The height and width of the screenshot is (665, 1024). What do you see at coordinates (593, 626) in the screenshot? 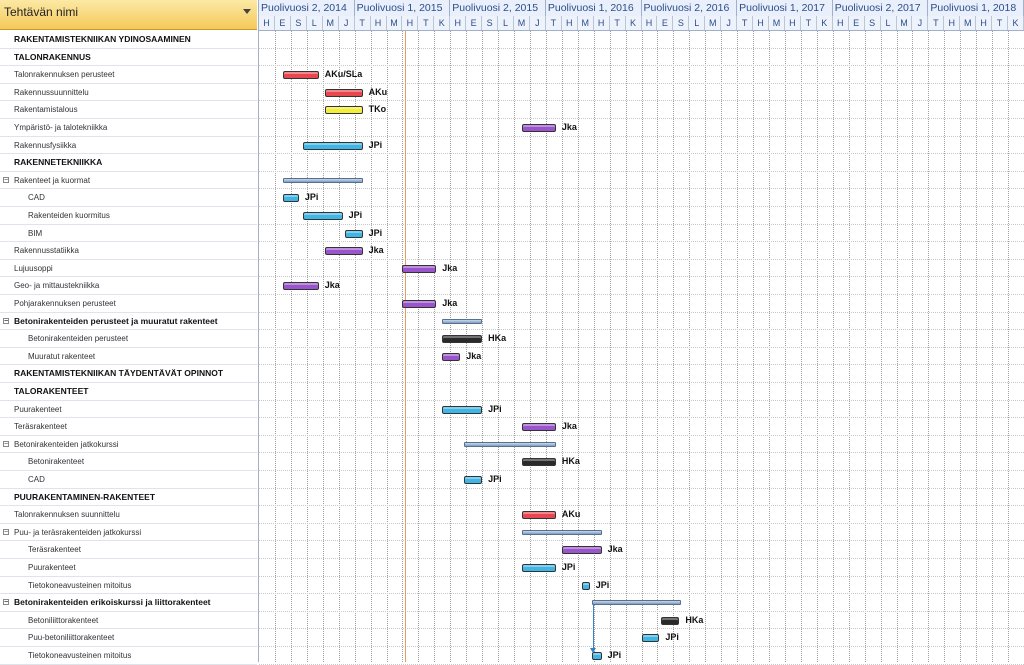
I see `dependency-link` at bounding box center [593, 626].